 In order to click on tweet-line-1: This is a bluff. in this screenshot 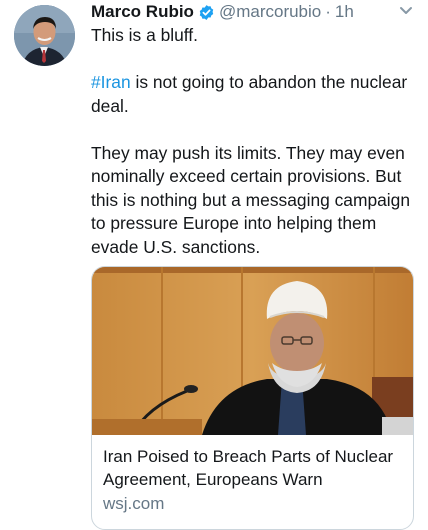, I will do `click(144, 35)`.